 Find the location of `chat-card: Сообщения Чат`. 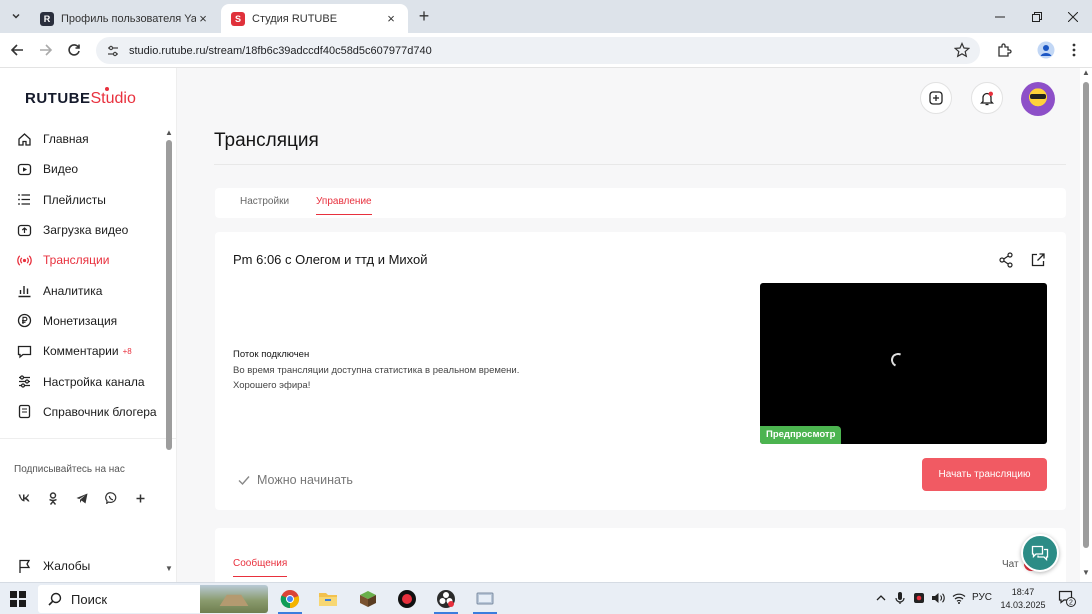

chat-card: Сообщения Чат is located at coordinates (640, 555).